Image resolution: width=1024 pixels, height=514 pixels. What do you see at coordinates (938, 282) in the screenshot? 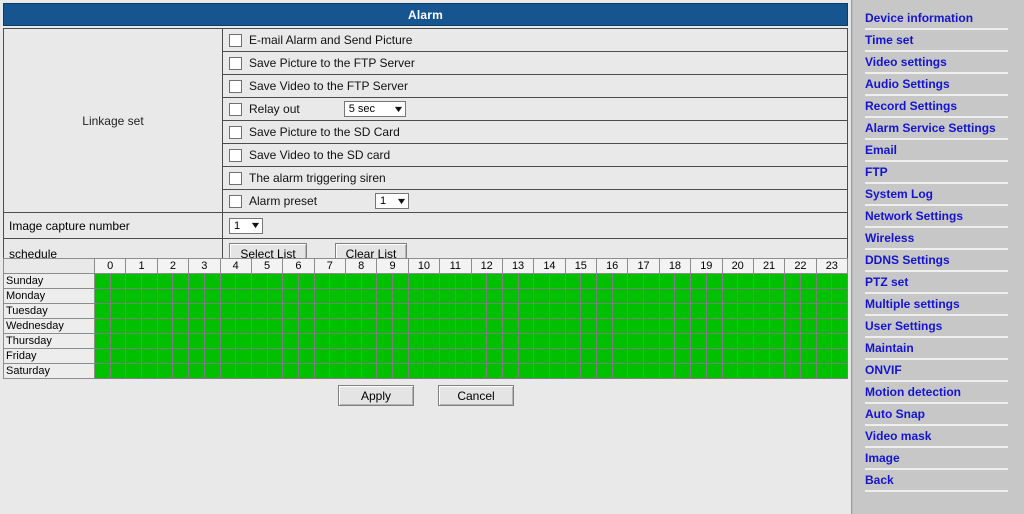
I see `sidebar-item-ptz-set: PTZ set` at bounding box center [938, 282].